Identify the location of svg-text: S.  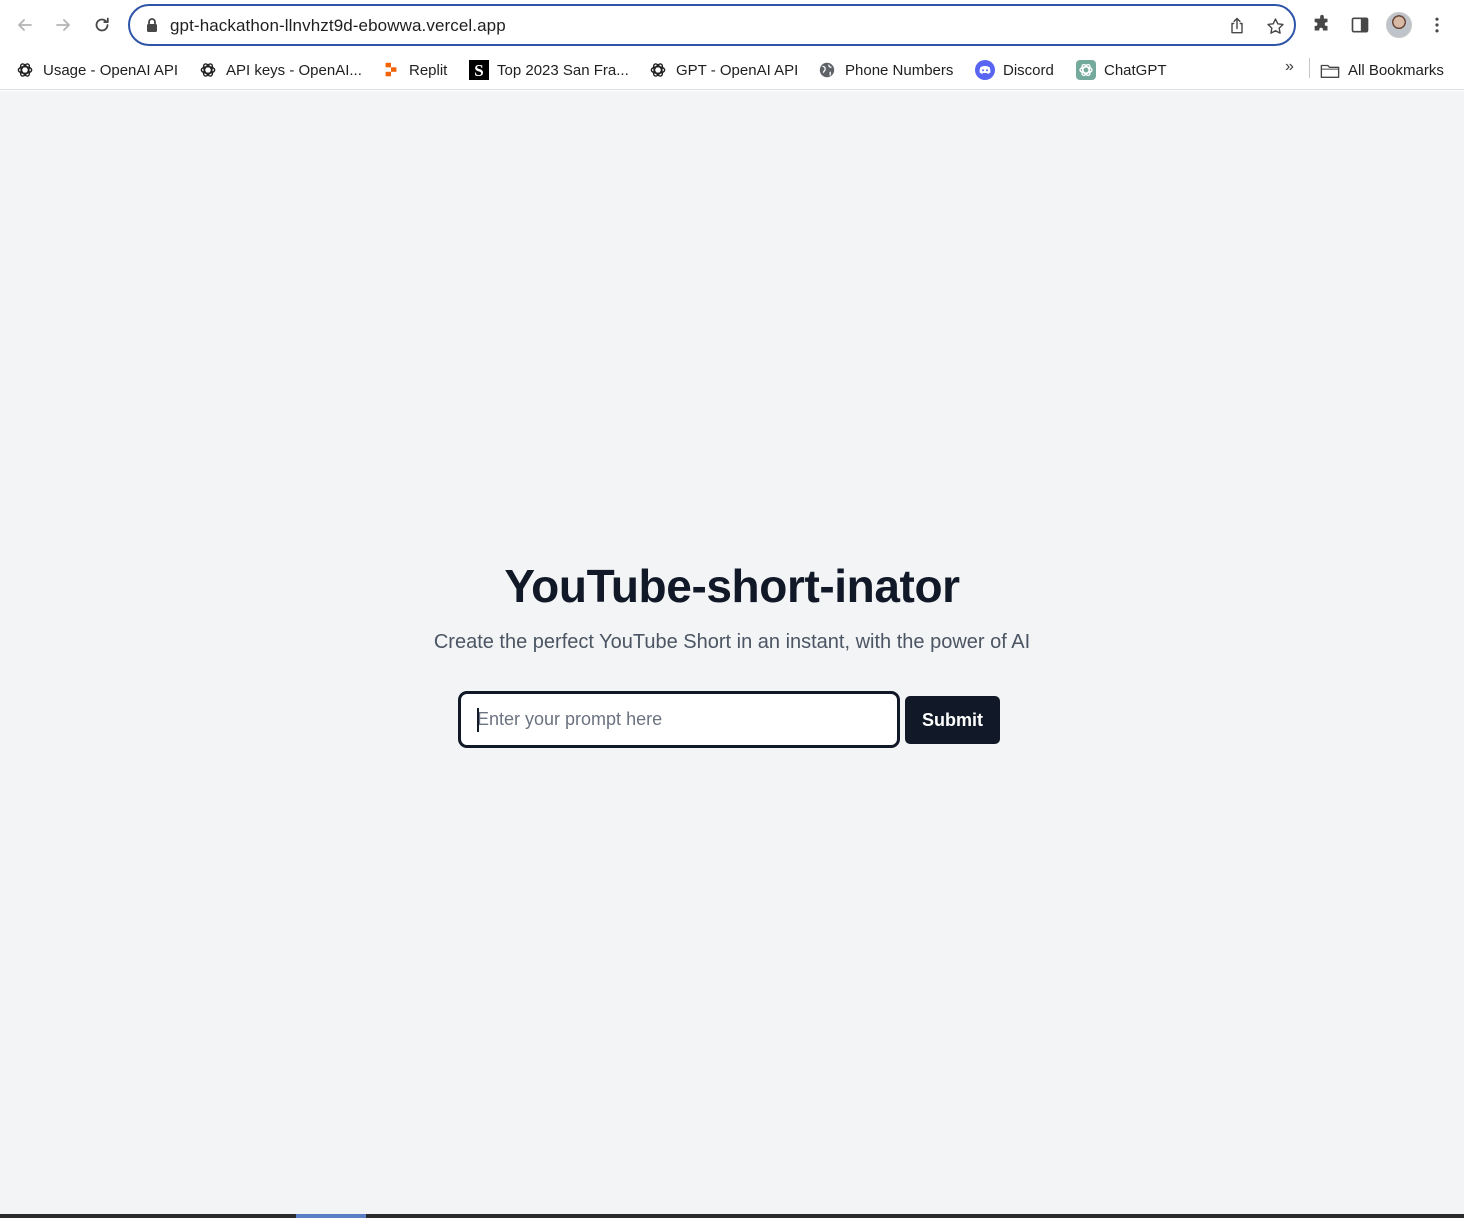
(478, 70).